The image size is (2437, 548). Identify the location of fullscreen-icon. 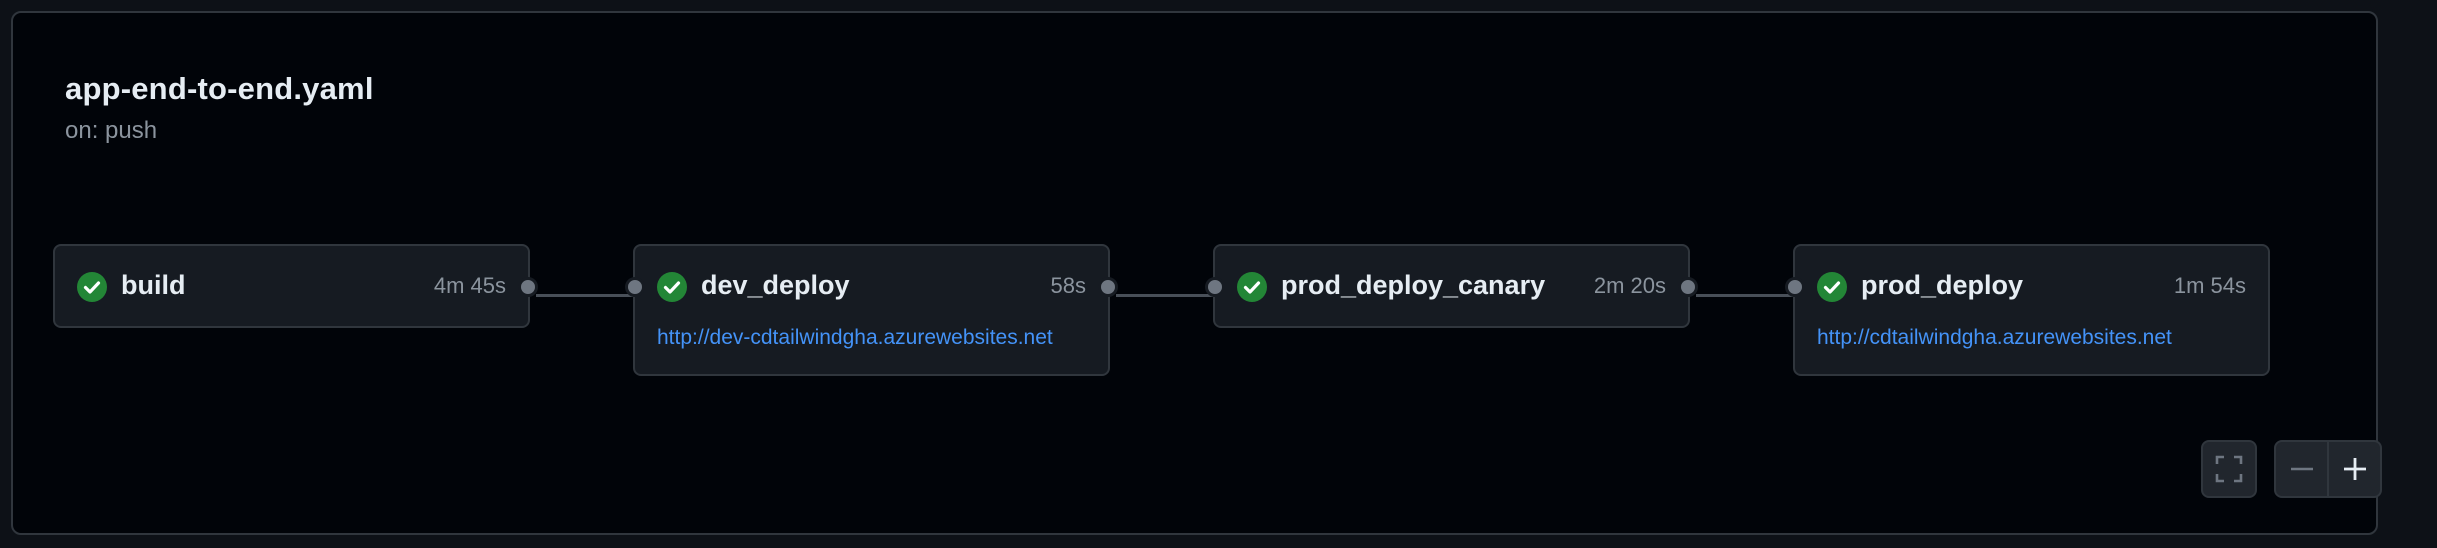
(2229, 469).